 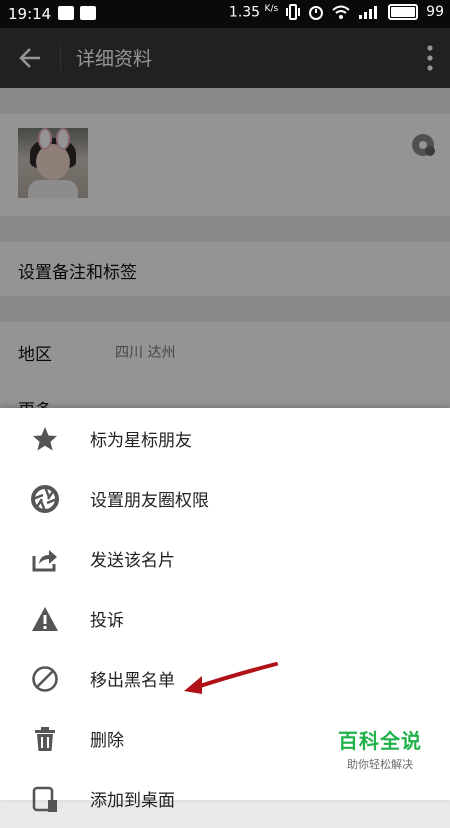 What do you see at coordinates (141, 441) in the screenshot?
I see `menu-item-label: 标为星标朋友` at bounding box center [141, 441].